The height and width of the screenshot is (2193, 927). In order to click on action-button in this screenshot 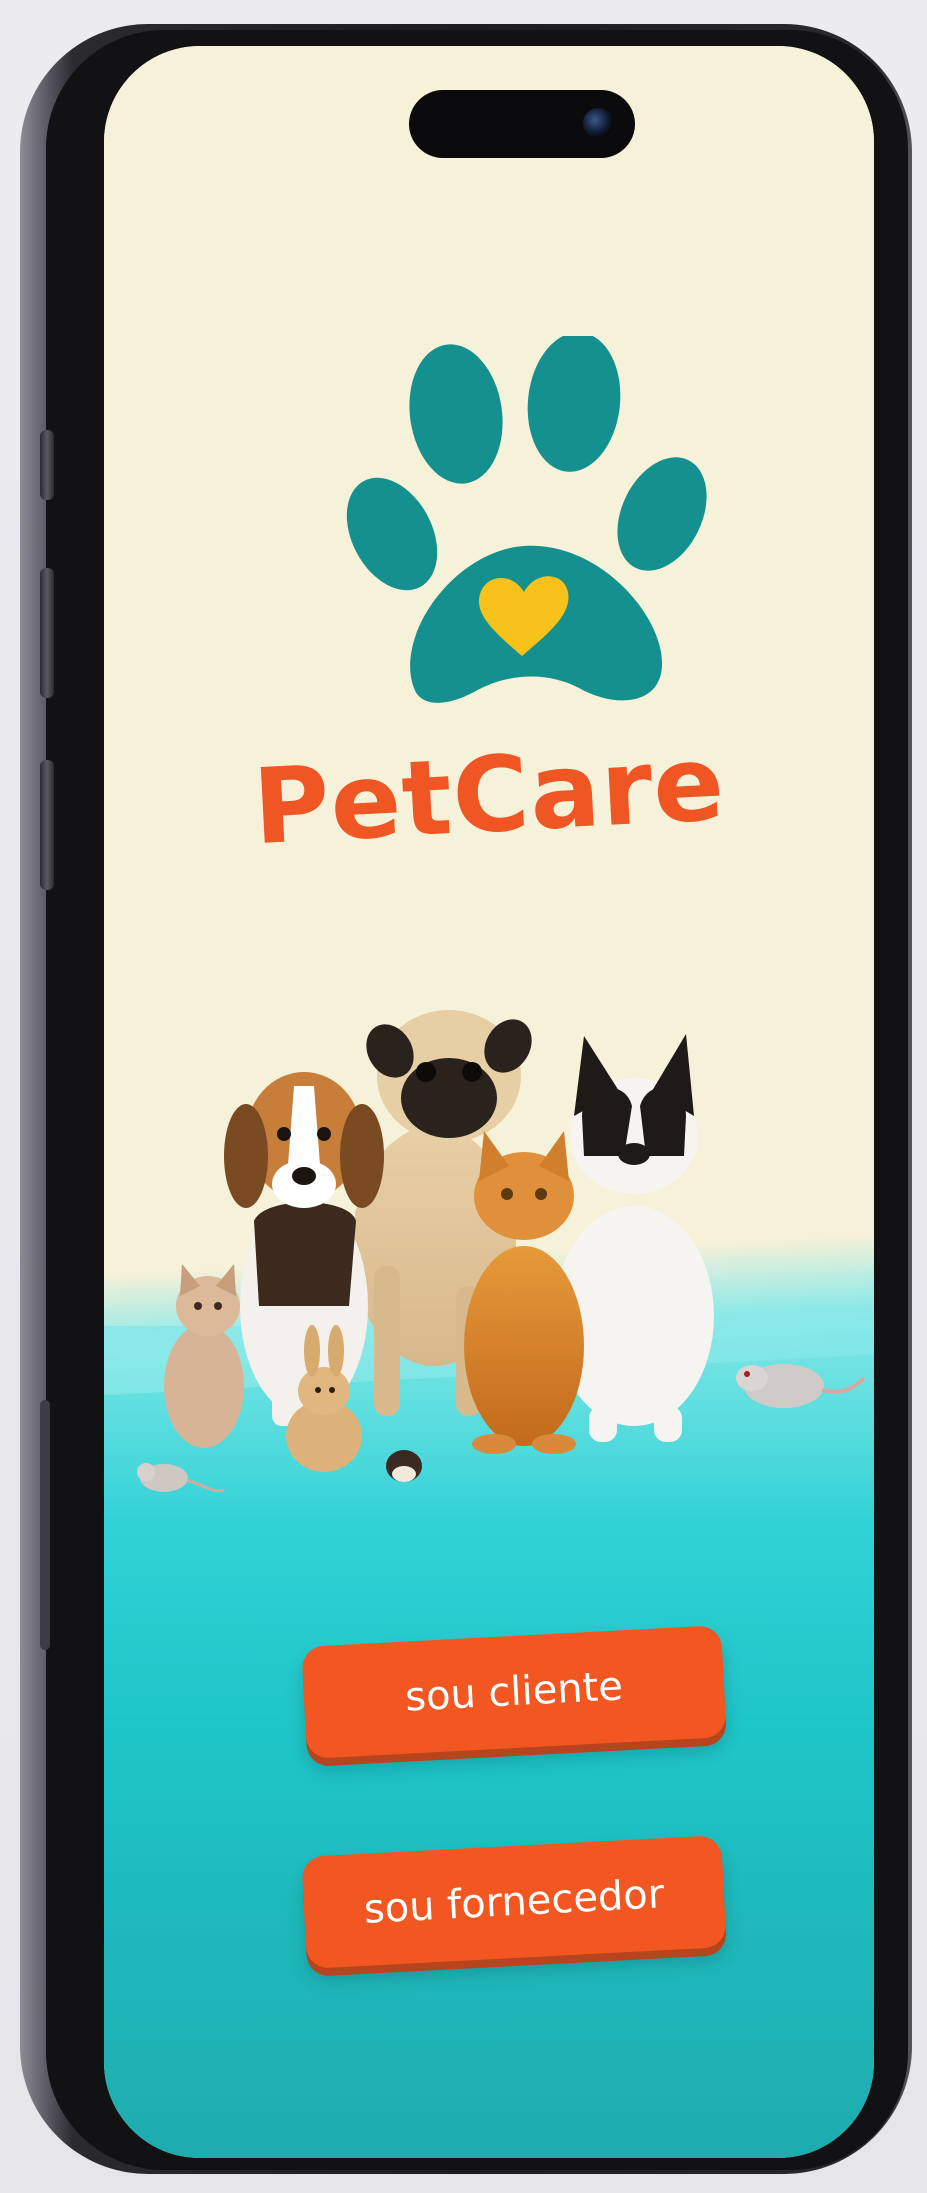, I will do `click(47, 465)`.